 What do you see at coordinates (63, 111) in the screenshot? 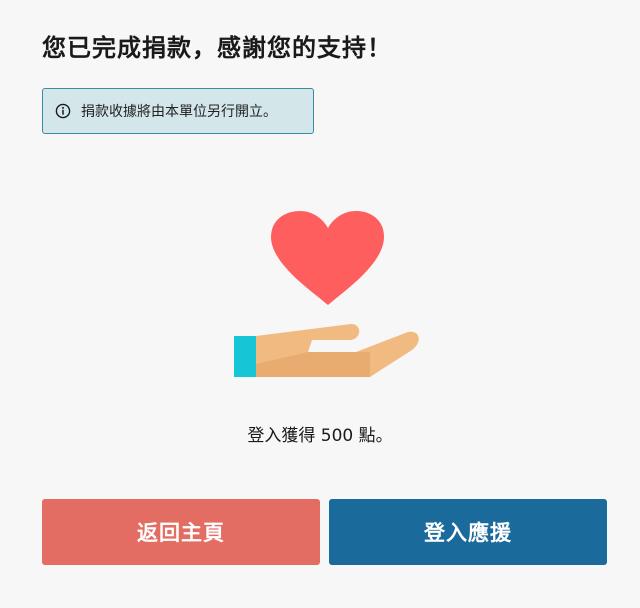
I see `info-icon` at bounding box center [63, 111].